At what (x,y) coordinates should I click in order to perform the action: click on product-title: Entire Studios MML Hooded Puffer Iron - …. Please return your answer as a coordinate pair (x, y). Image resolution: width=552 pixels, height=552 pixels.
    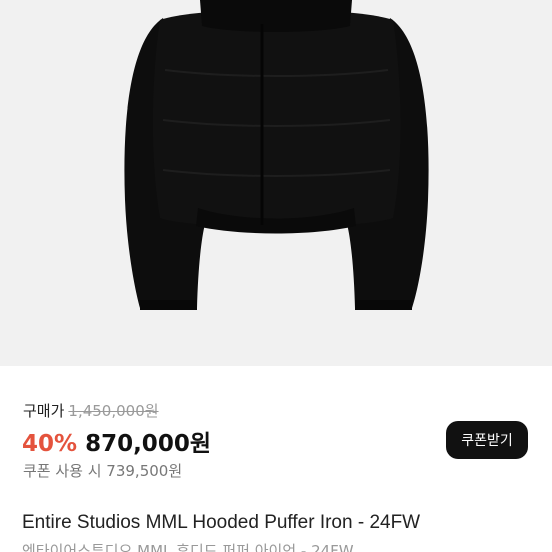
    Looking at the image, I should click on (221, 522).